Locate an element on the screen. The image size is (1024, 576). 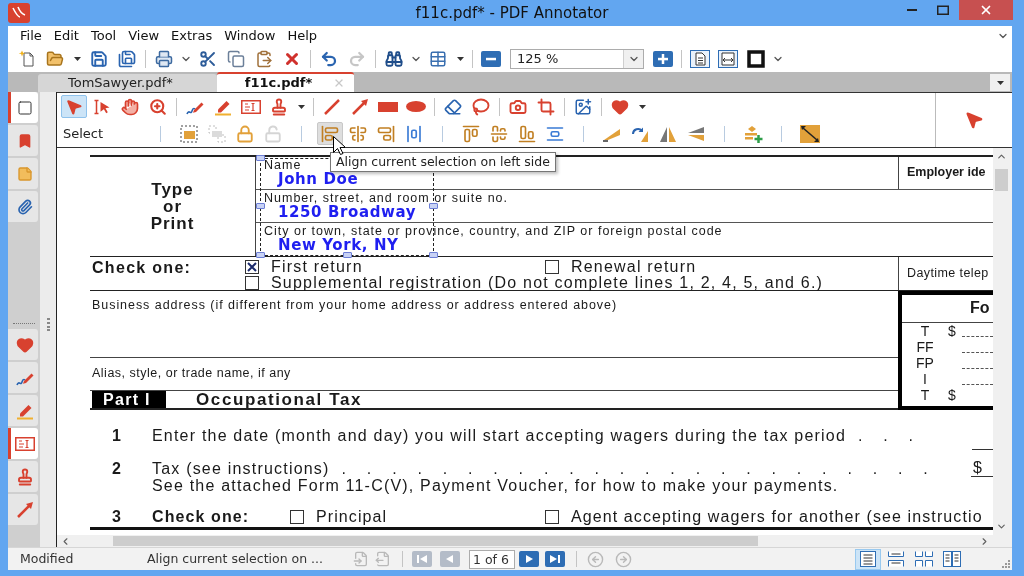
splitter-grip-icon is located at coordinates (48, 324).